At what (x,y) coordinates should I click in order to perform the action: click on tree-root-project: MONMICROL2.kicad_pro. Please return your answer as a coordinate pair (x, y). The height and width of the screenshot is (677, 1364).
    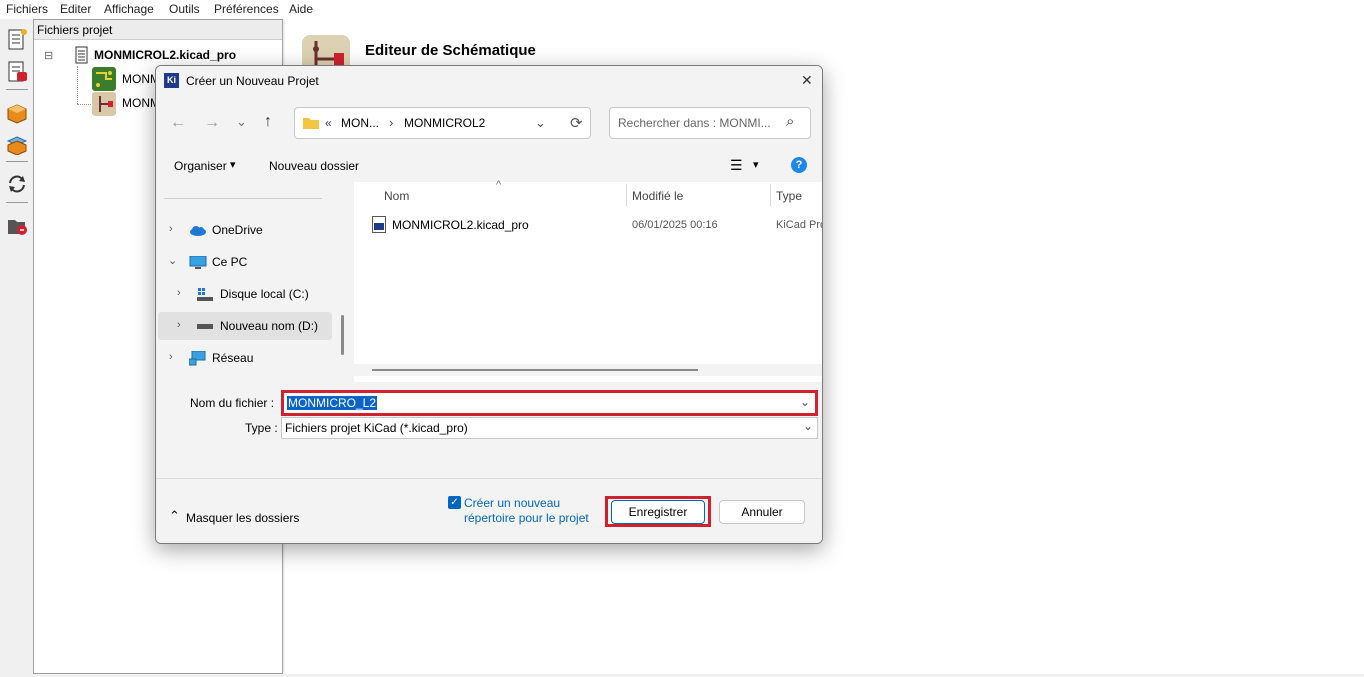
    Looking at the image, I should click on (165, 55).